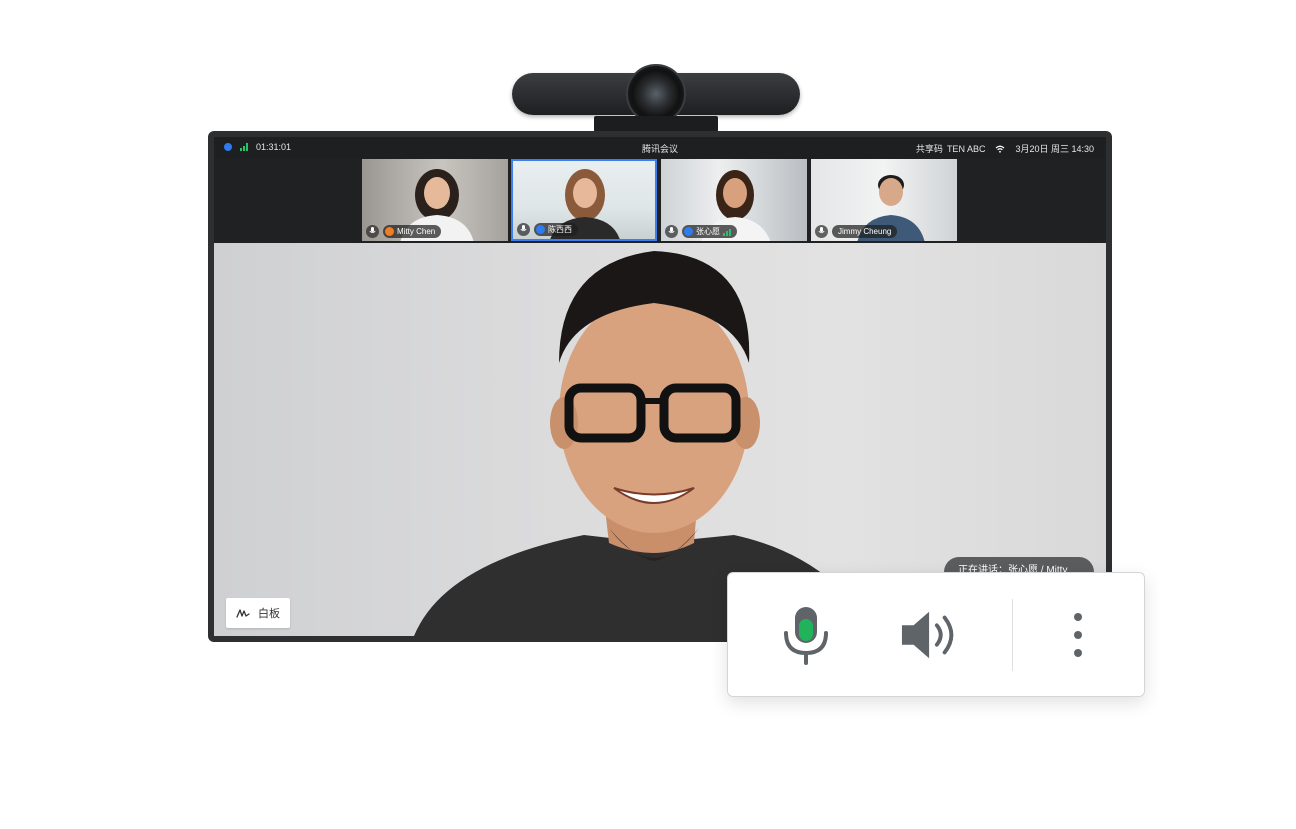 The image size is (1296, 829). I want to click on participant-name-chip: Jimmy Cheung, so click(865, 231).